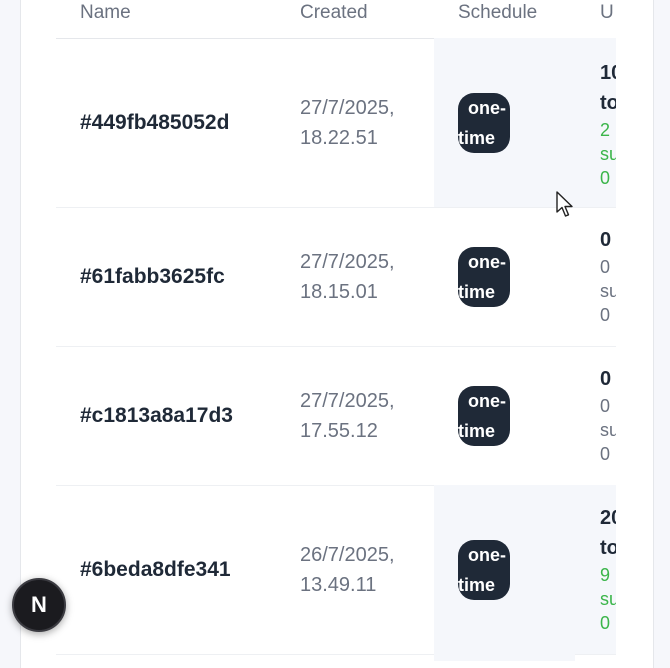 This screenshot has width=670, height=668. I want to click on usage-total: 20, so click(608, 518).